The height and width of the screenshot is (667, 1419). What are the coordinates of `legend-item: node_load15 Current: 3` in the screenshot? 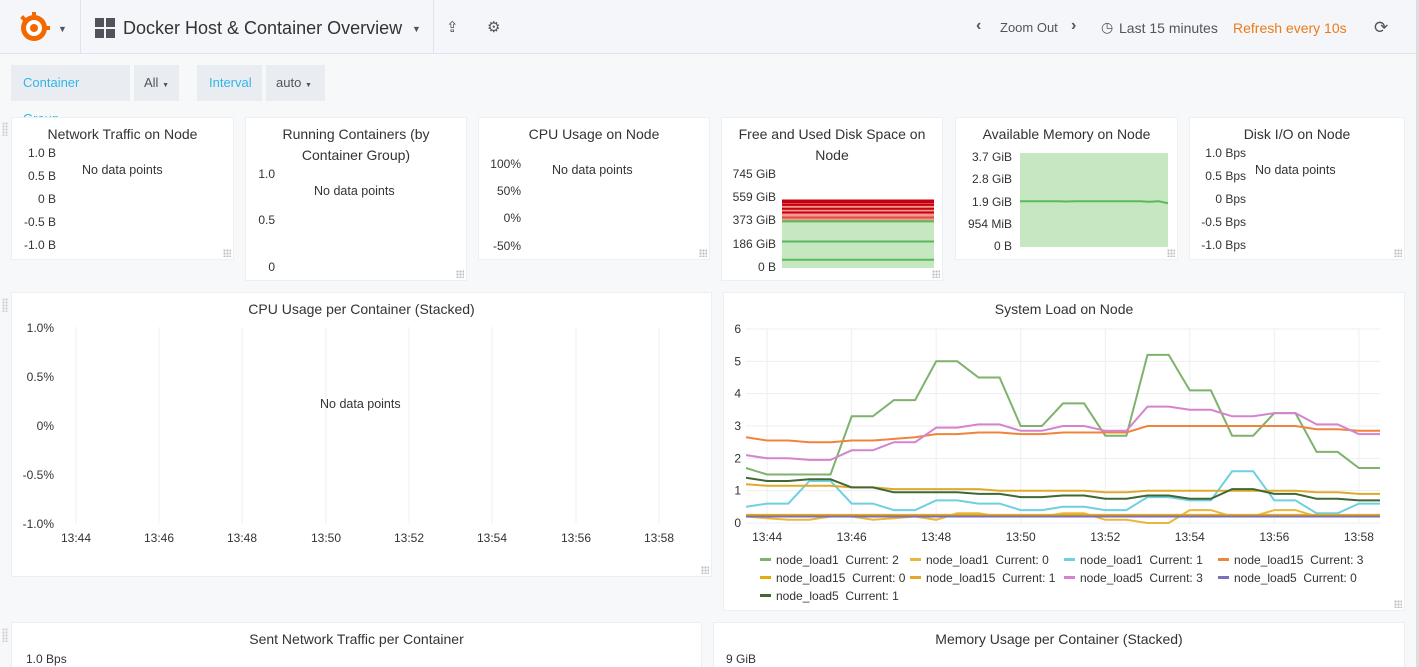 It's located at (1290, 560).